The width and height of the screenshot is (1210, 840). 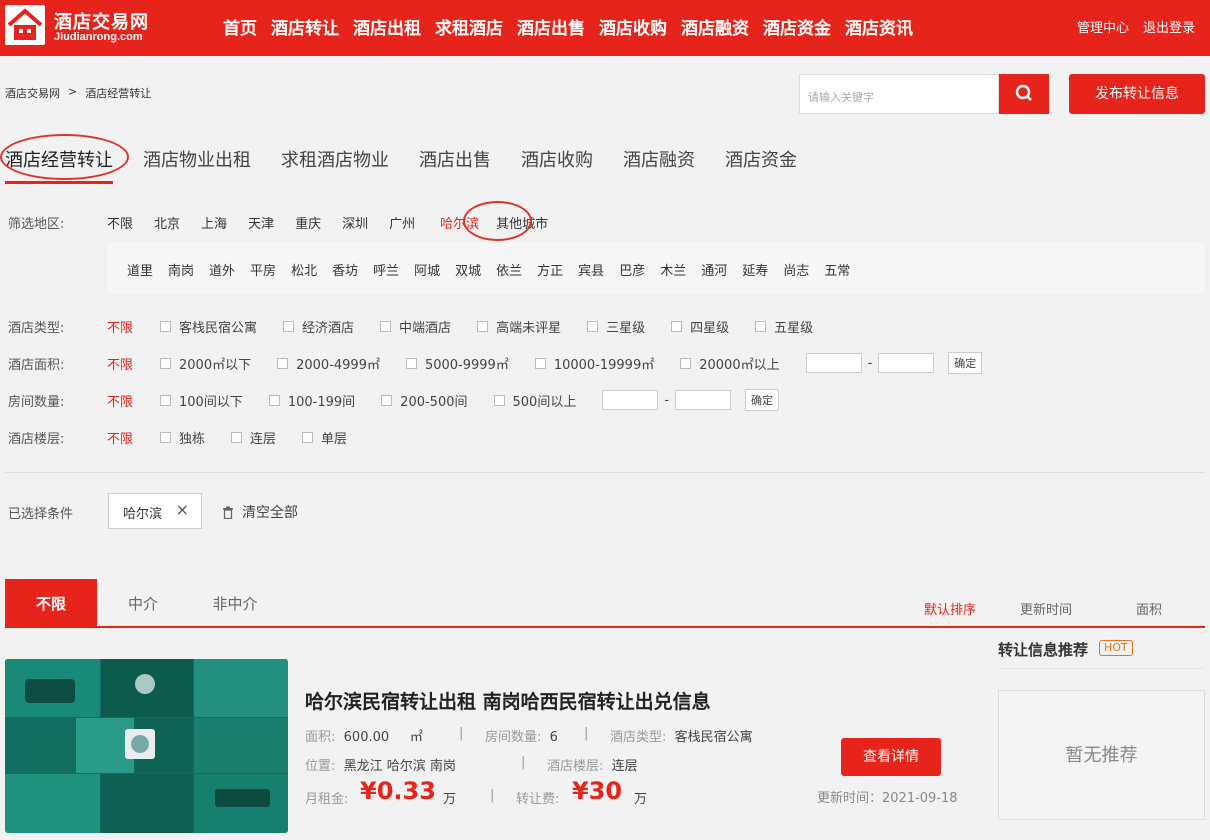 I want to click on city-guangzhou: 广州, so click(x=402, y=222).